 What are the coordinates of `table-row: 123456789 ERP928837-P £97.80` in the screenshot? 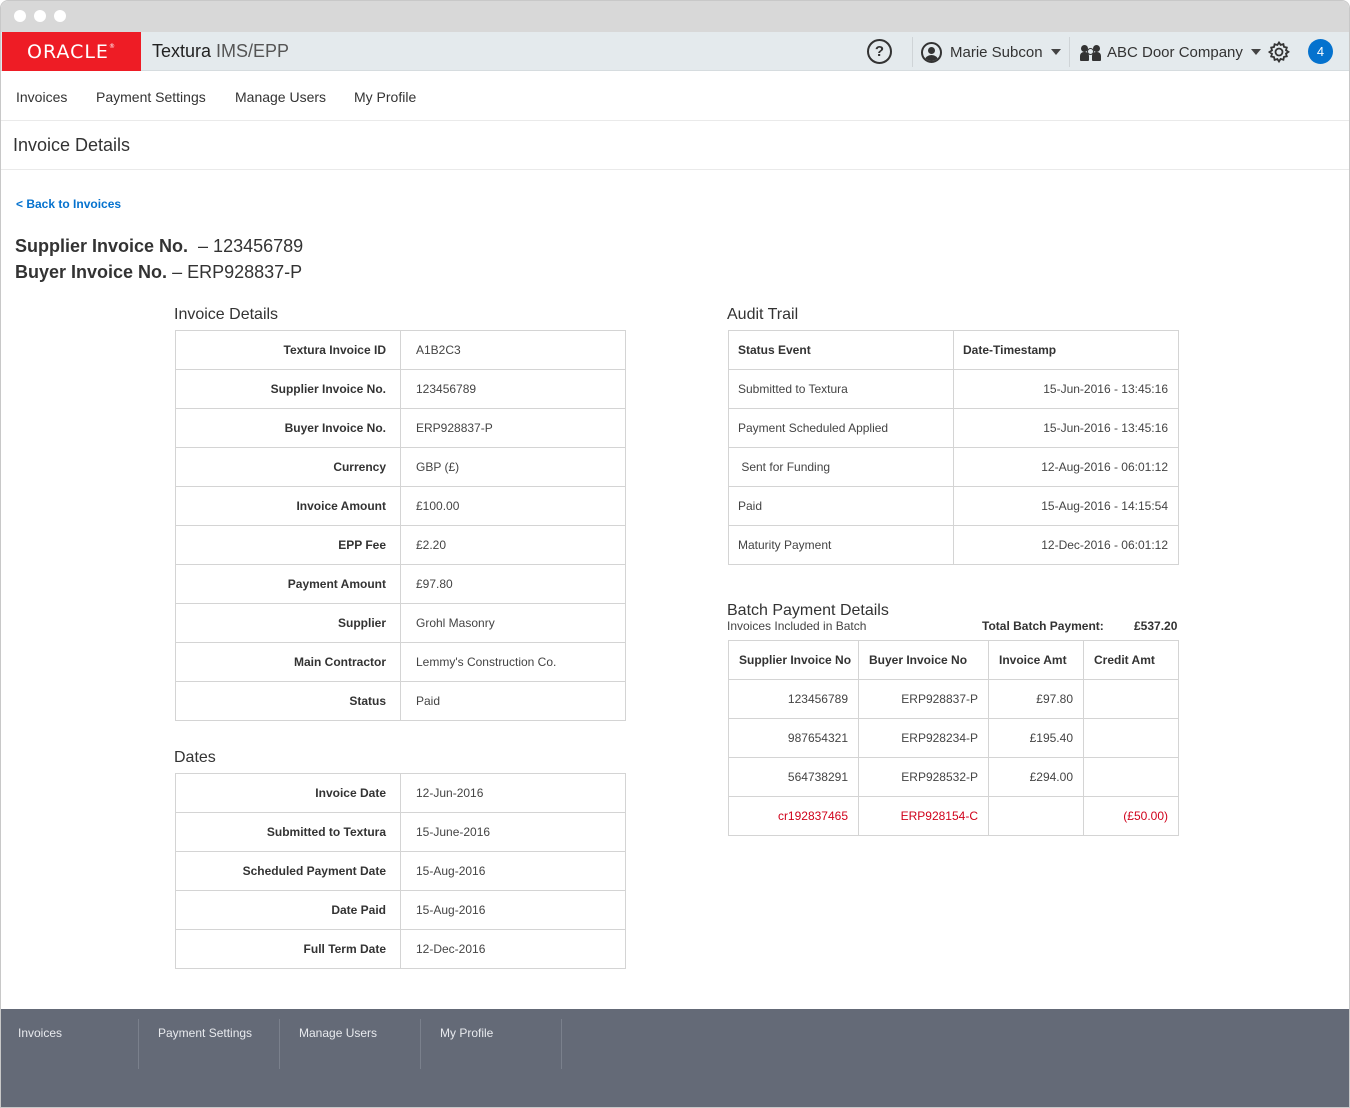 It's located at (953, 699).